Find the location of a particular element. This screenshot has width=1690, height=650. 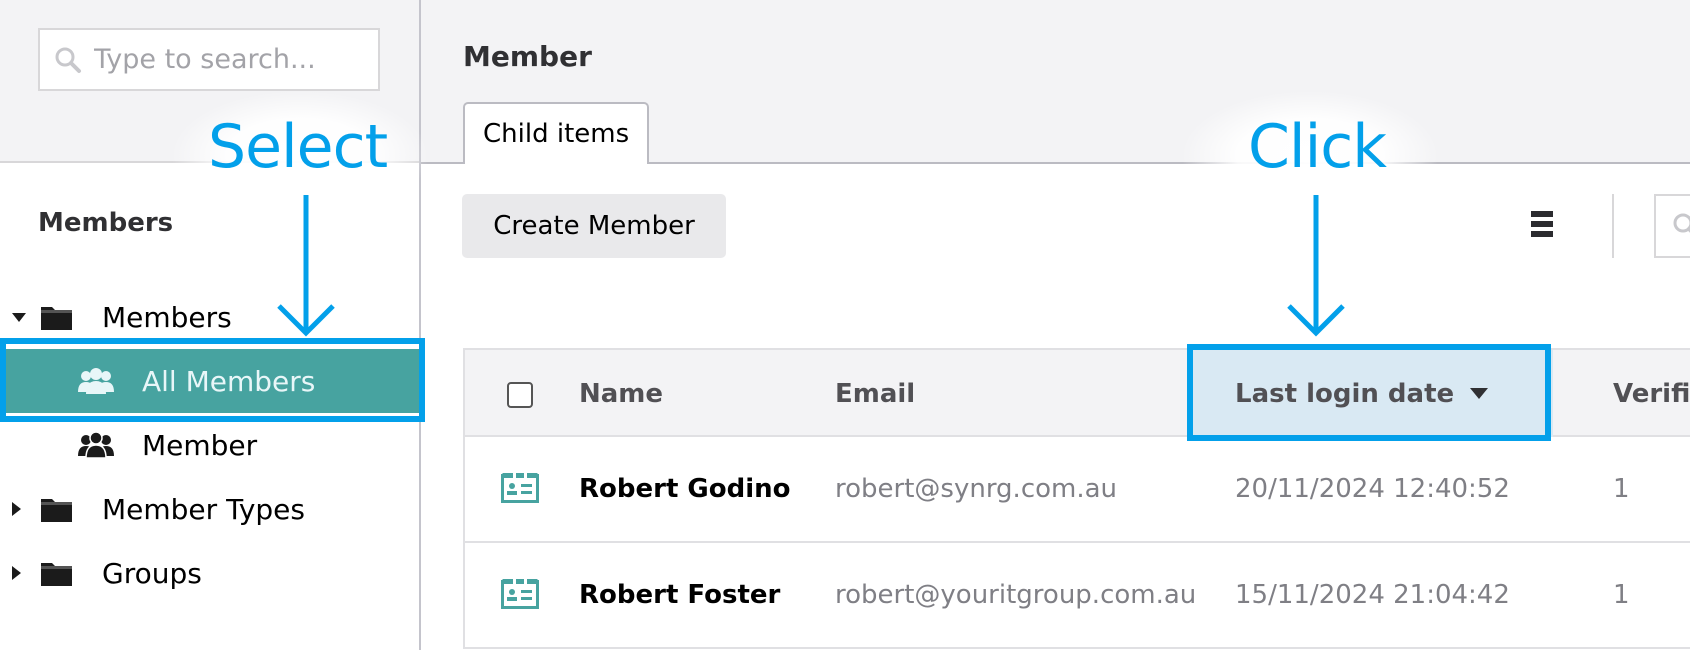

column-label: Email is located at coordinates (875, 393).